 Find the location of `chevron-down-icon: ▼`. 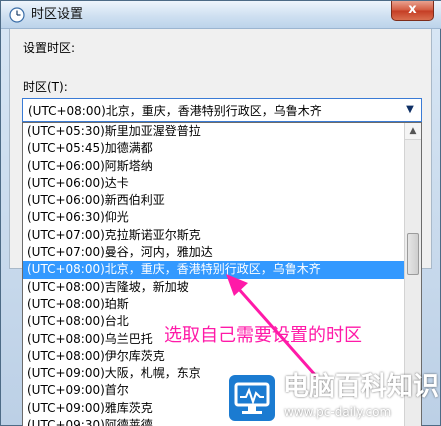

chevron-down-icon: ▼ is located at coordinates (410, 110).